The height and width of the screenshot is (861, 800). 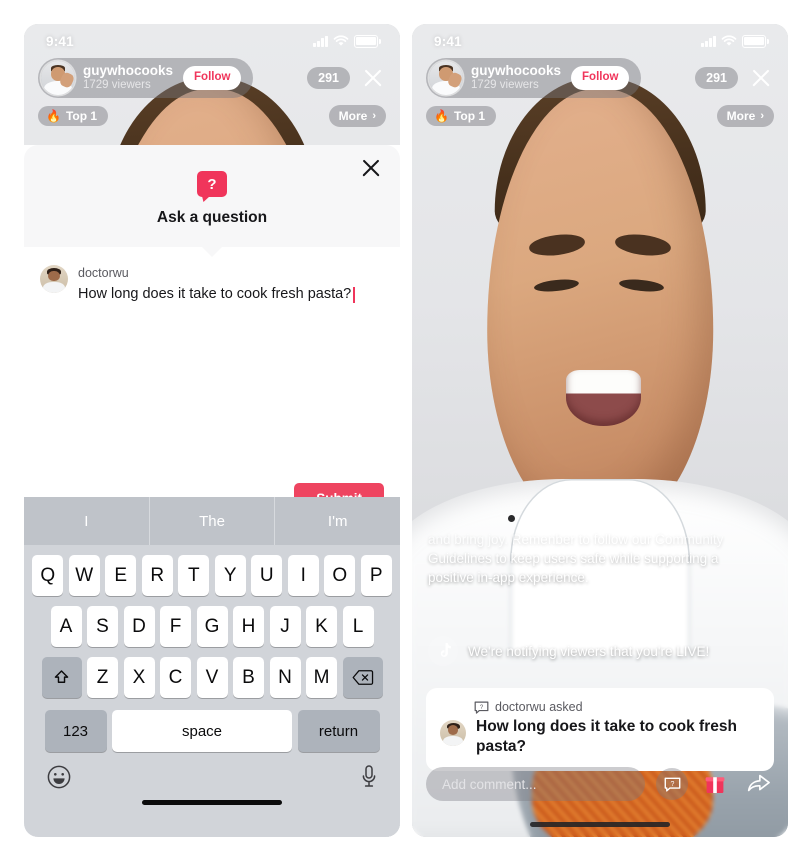 I want to click on compose-author: doctorwu, so click(x=103, y=273).